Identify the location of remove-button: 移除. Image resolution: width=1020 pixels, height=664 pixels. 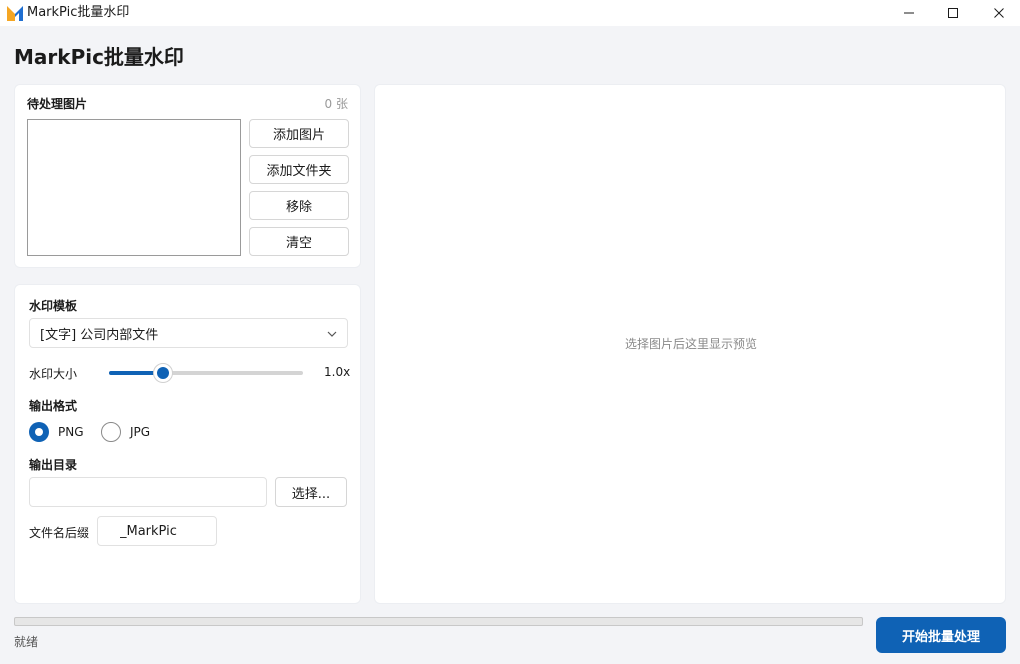
(299, 205).